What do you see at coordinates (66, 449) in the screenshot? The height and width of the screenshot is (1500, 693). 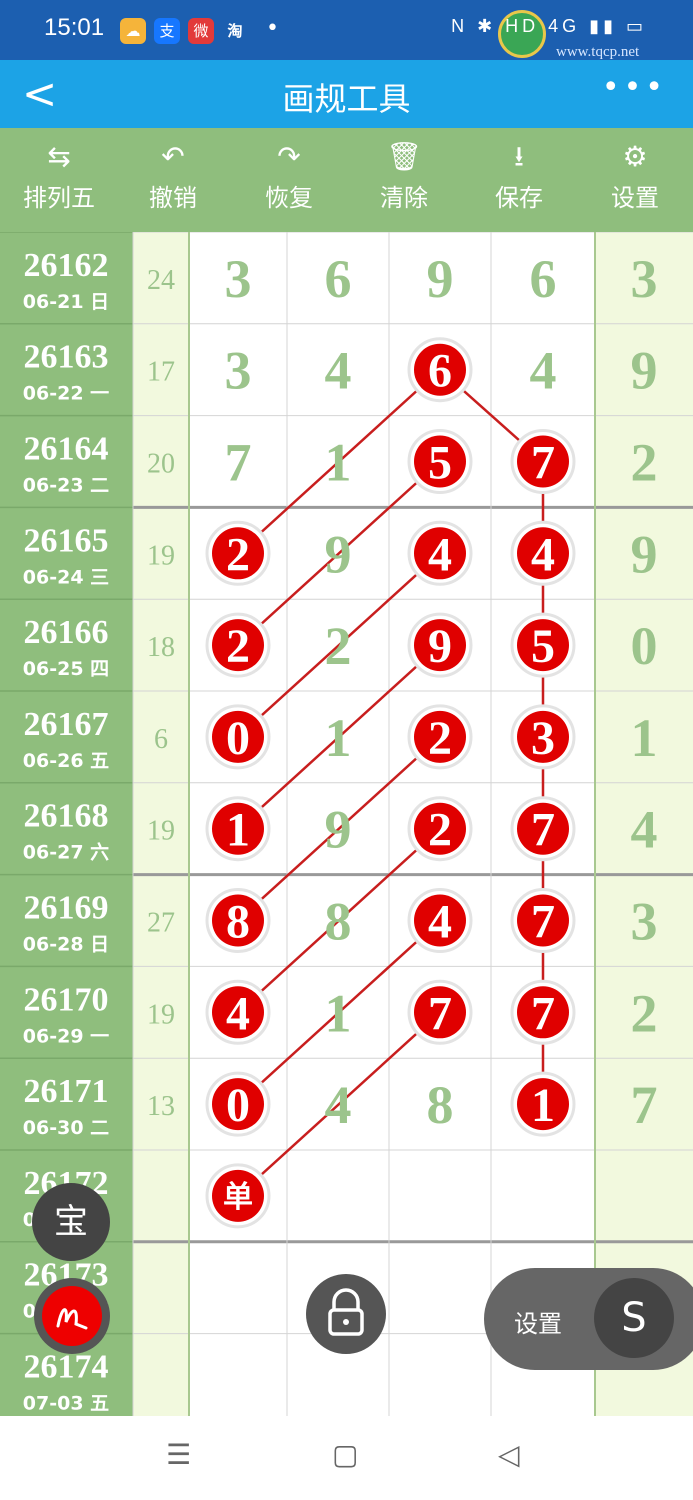 I see `issue-number: 26164` at bounding box center [66, 449].